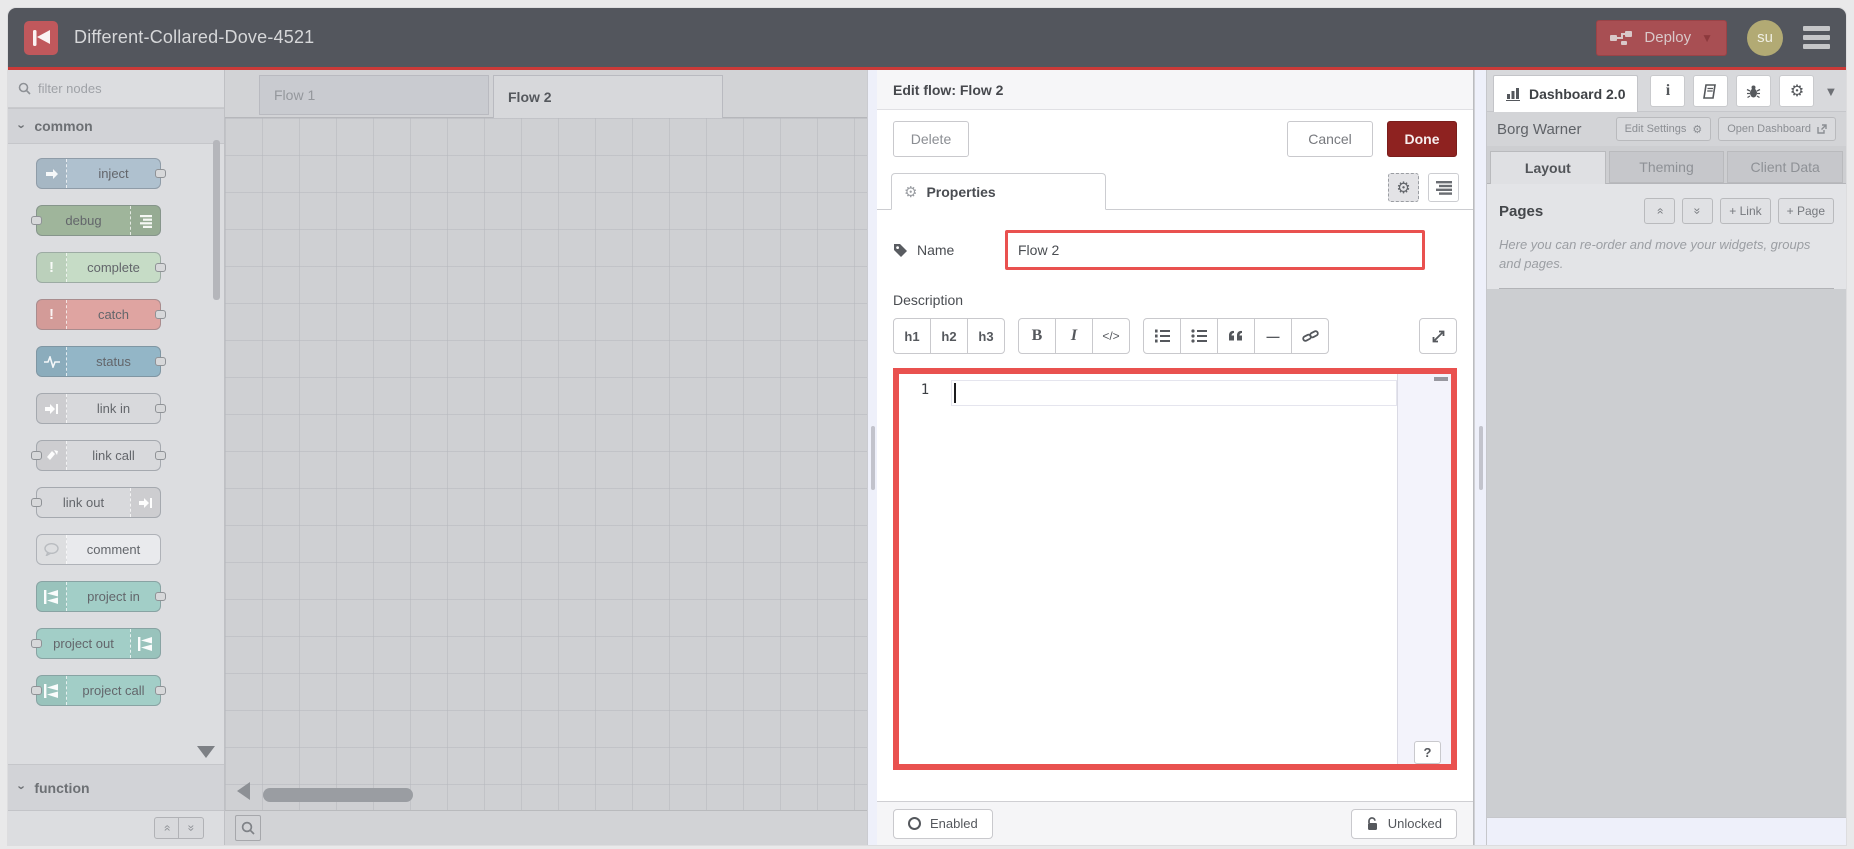 This screenshot has height=849, width=1854. I want to click on palette-node-inject: inject, so click(101, 173).